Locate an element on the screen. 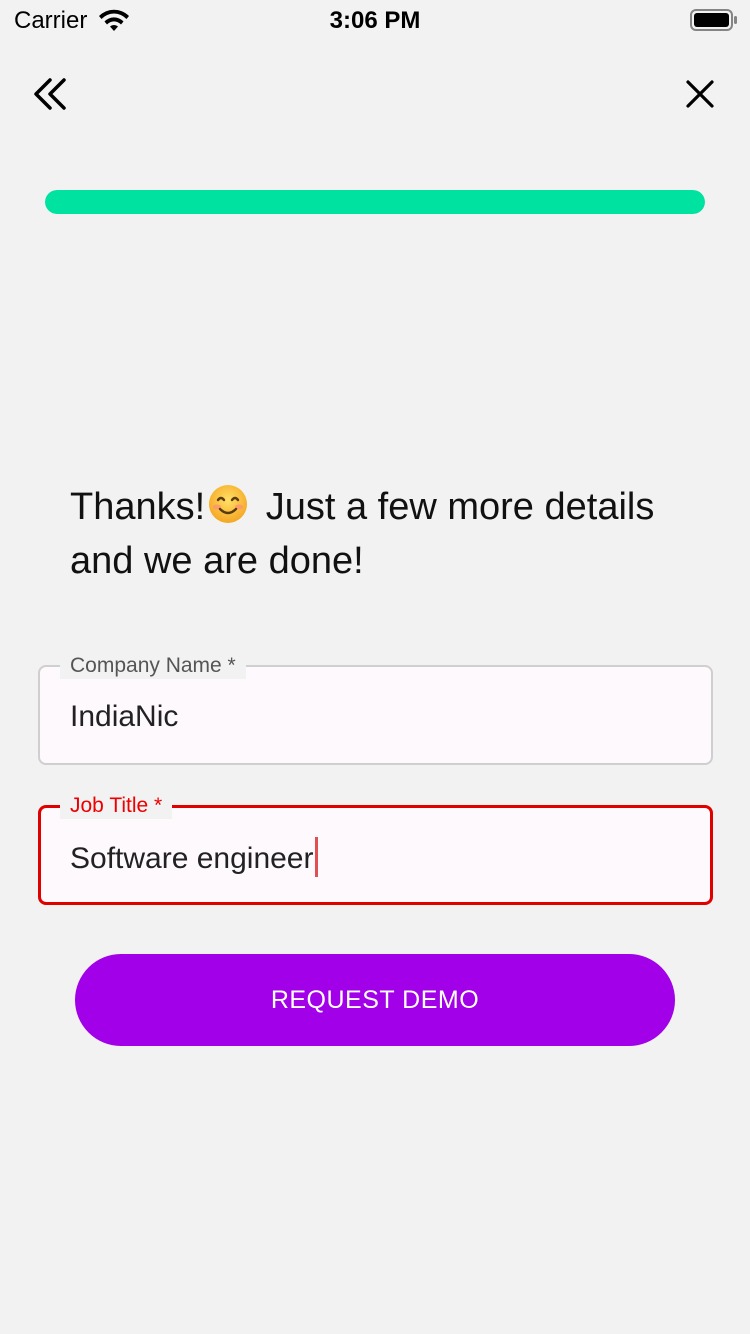 The width and height of the screenshot is (750, 1334). status-bar: Carrier 3:06 PM is located at coordinates (375, 20).